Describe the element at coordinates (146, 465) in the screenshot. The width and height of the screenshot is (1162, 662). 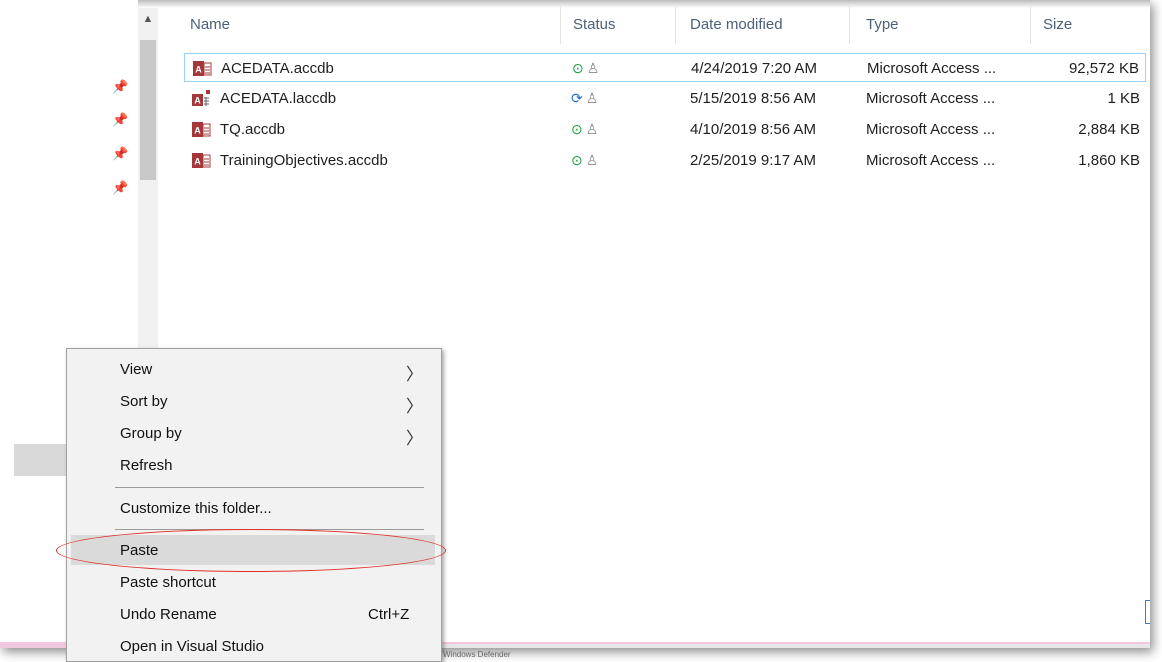
I see `menu-item-label: Refresh` at that location.